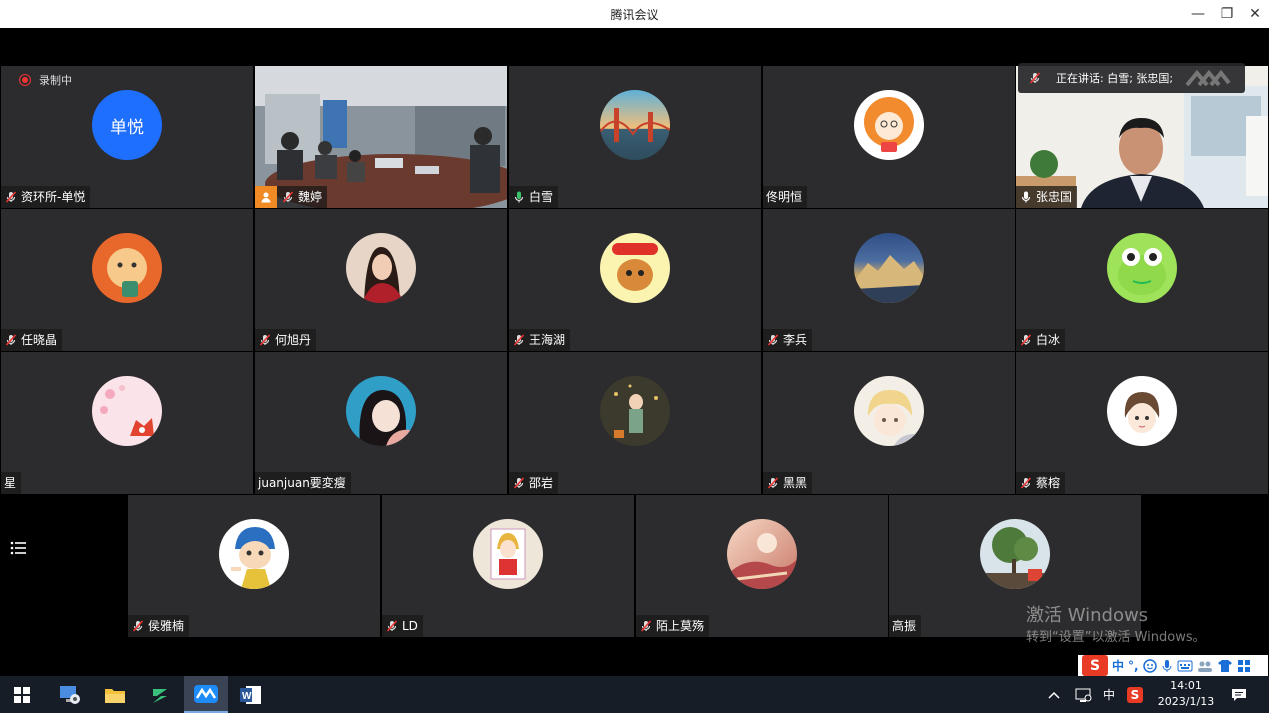  I want to click on ime-mode: 中, so click(1118, 665).